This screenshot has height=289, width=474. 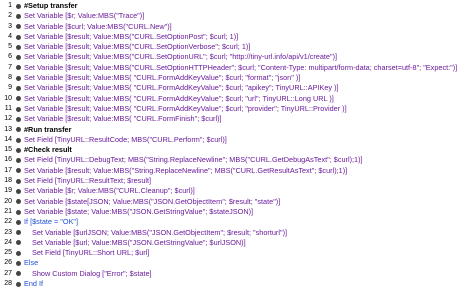 What do you see at coordinates (10, 16) in the screenshot?
I see `line-number: 2` at bounding box center [10, 16].